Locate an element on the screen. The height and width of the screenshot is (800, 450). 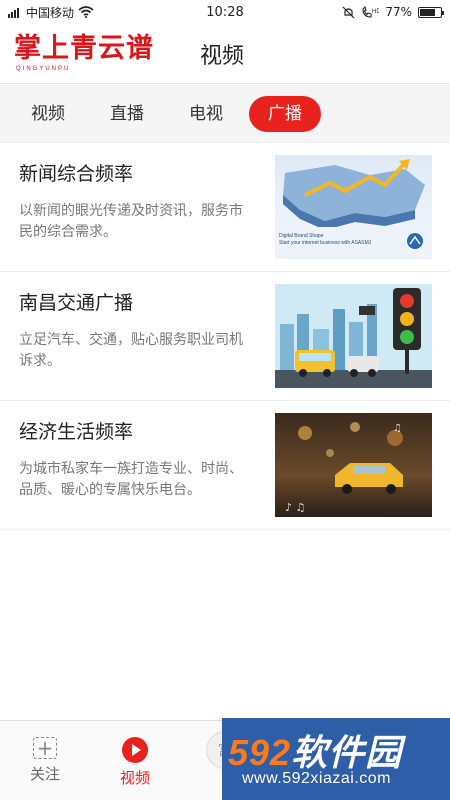
watermark-url: www.592xiazai.com is located at coordinates (316, 778).